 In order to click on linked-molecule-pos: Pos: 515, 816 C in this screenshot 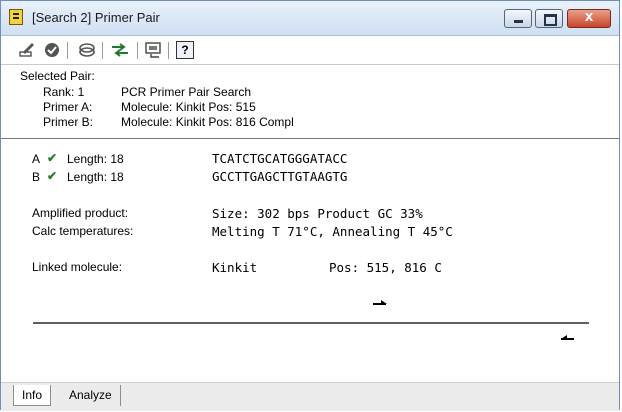, I will do `click(385, 267)`.